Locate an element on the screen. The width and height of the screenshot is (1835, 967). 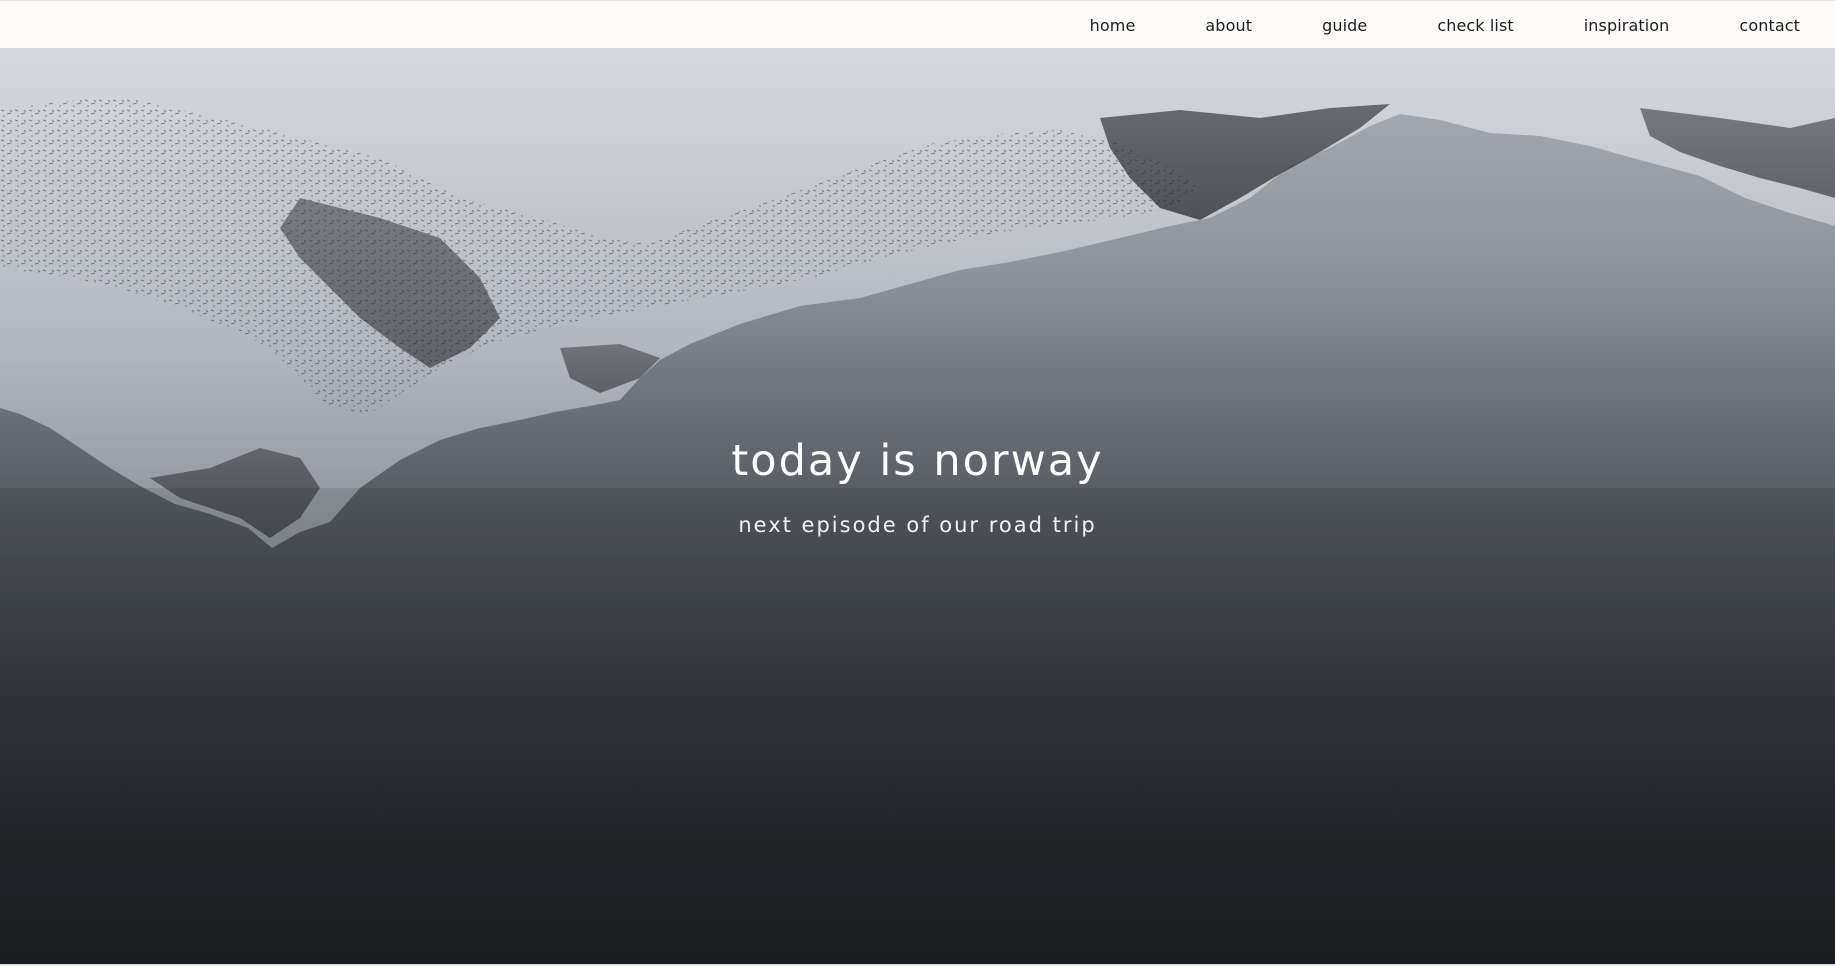
nav-link-contact: contact is located at coordinates (1769, 25).